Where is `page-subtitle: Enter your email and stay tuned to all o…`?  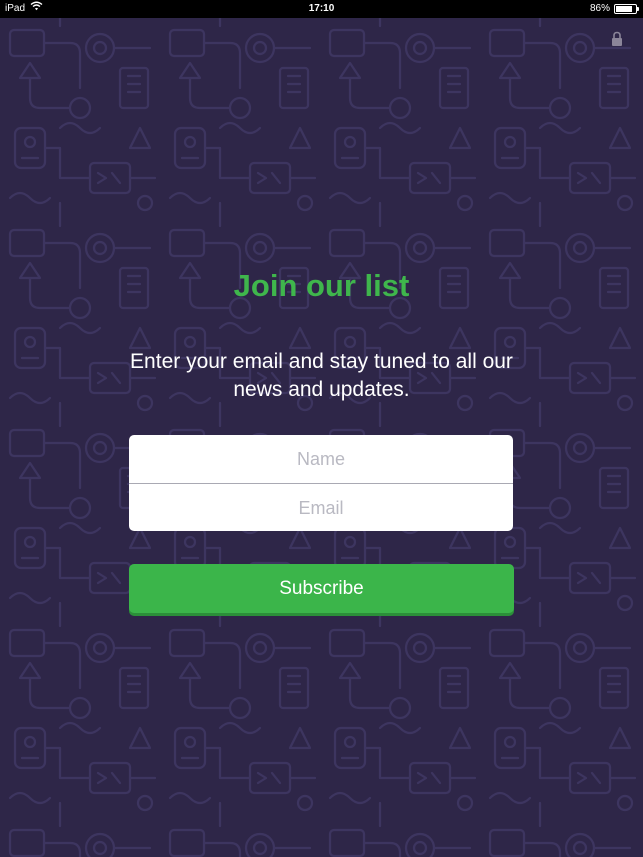
page-subtitle: Enter your email and stay tuned to all o… is located at coordinates (321, 375).